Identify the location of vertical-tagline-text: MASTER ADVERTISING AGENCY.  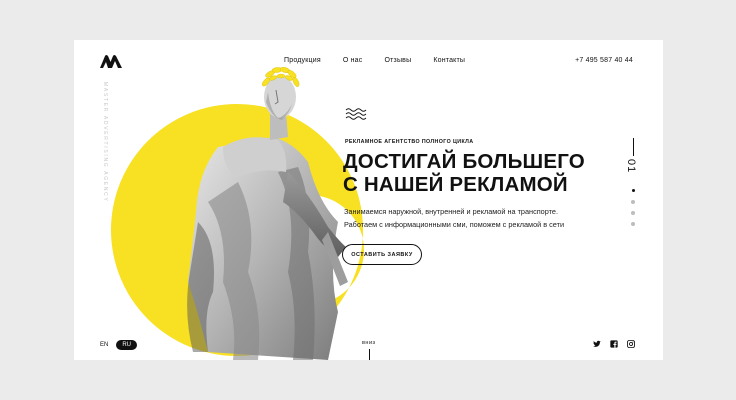
(105, 142).